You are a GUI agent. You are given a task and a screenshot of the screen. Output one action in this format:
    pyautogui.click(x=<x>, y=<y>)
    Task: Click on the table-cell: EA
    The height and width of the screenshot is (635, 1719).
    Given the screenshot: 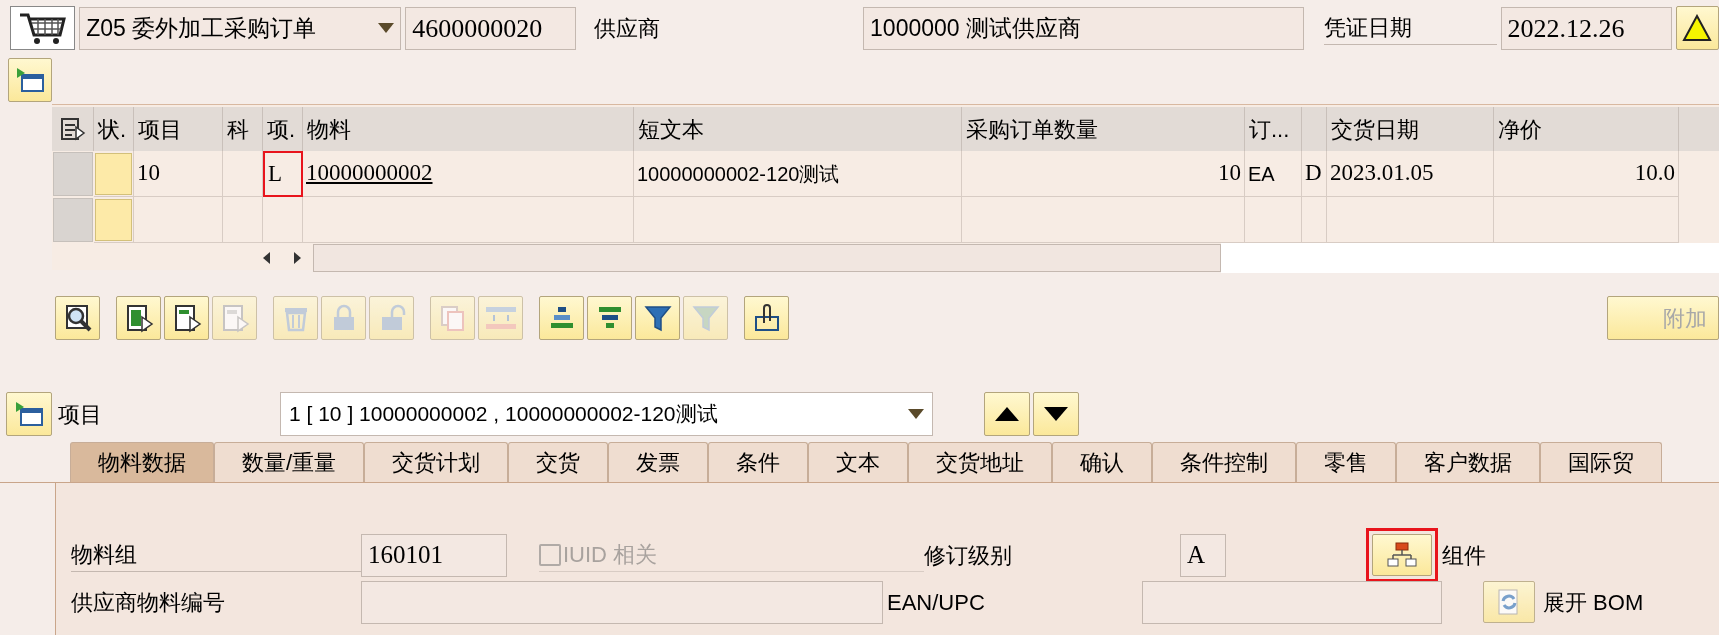 What is the action you would take?
    pyautogui.click(x=1273, y=174)
    